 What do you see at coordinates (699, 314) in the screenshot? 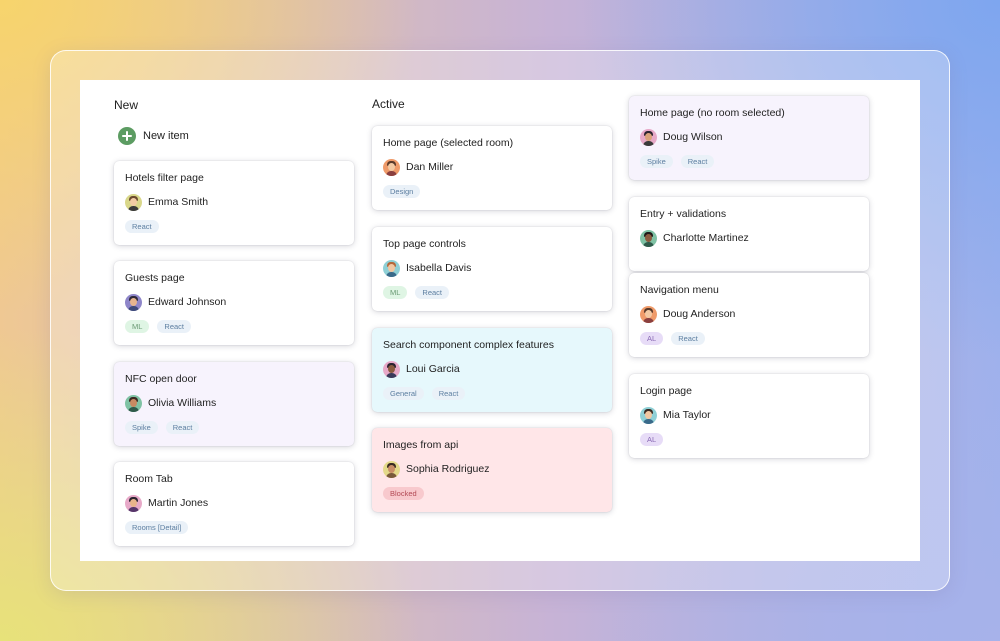
I see `assignee-name: Doug Anderson` at bounding box center [699, 314].